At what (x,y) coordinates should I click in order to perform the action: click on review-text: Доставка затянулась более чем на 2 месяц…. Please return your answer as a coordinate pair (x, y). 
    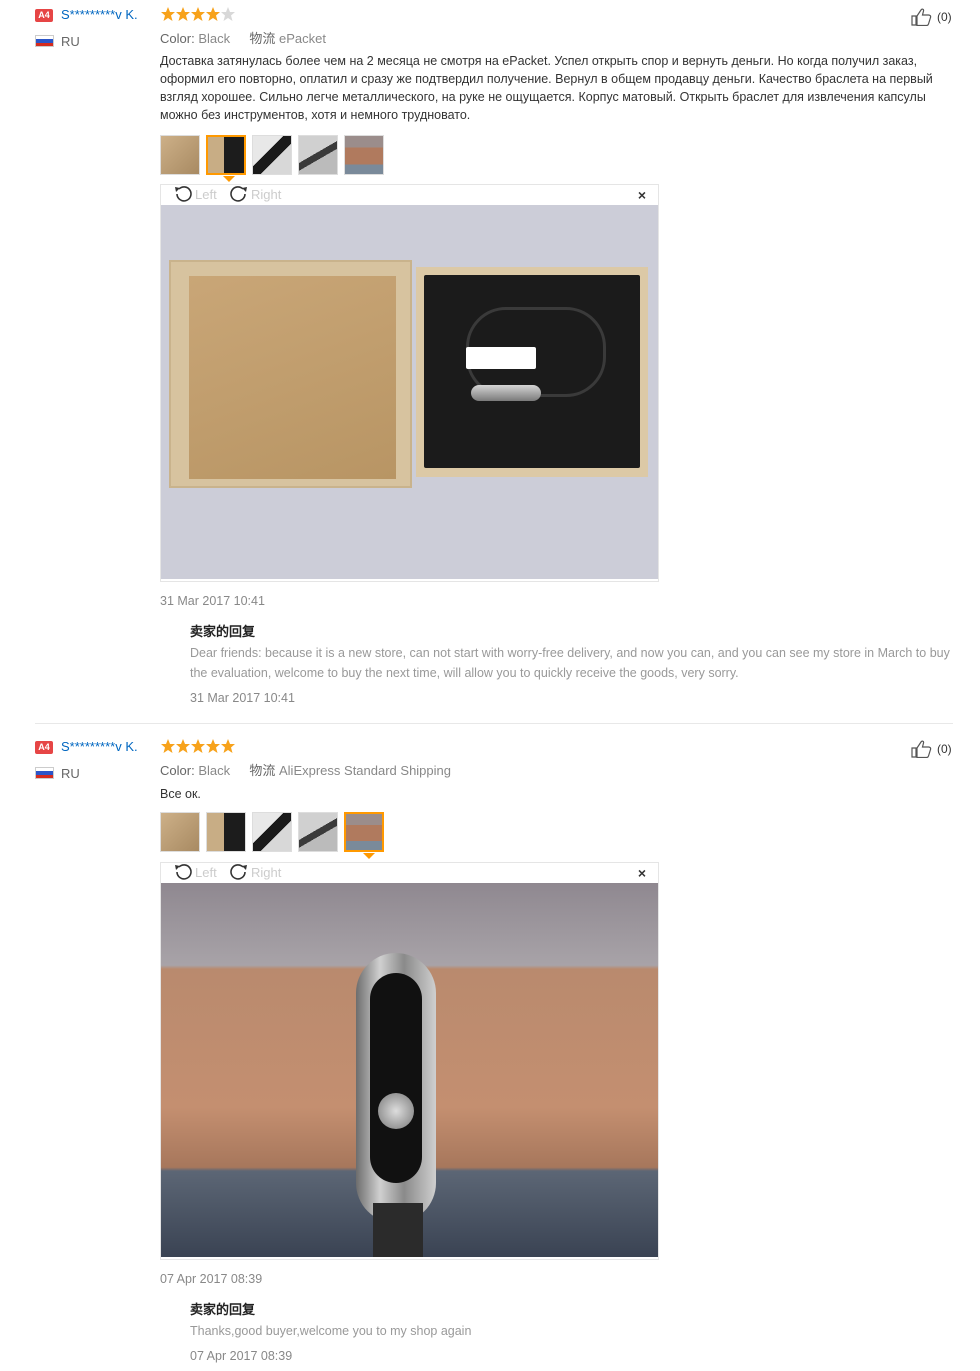
    Looking at the image, I should click on (546, 88).